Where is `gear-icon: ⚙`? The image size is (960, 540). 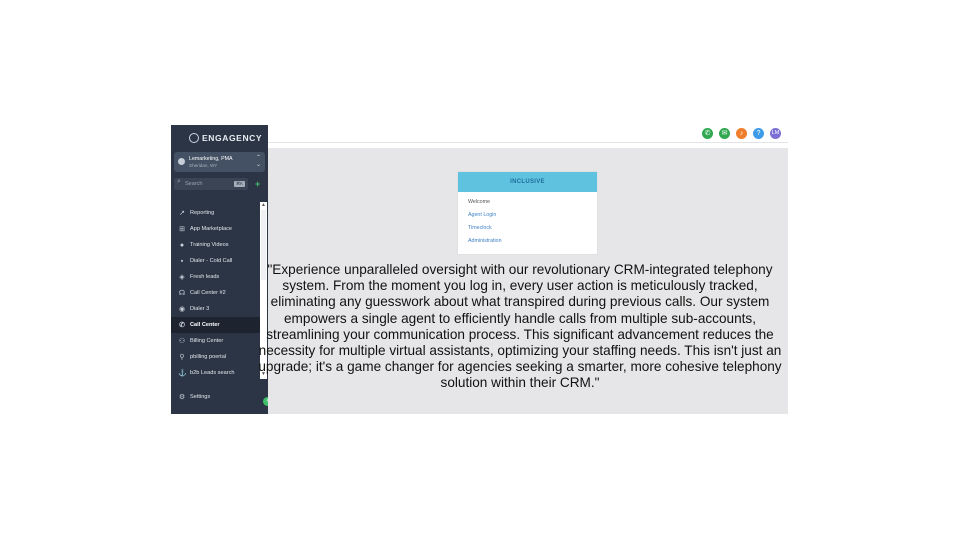
gear-icon: ⚙ is located at coordinates (182, 397).